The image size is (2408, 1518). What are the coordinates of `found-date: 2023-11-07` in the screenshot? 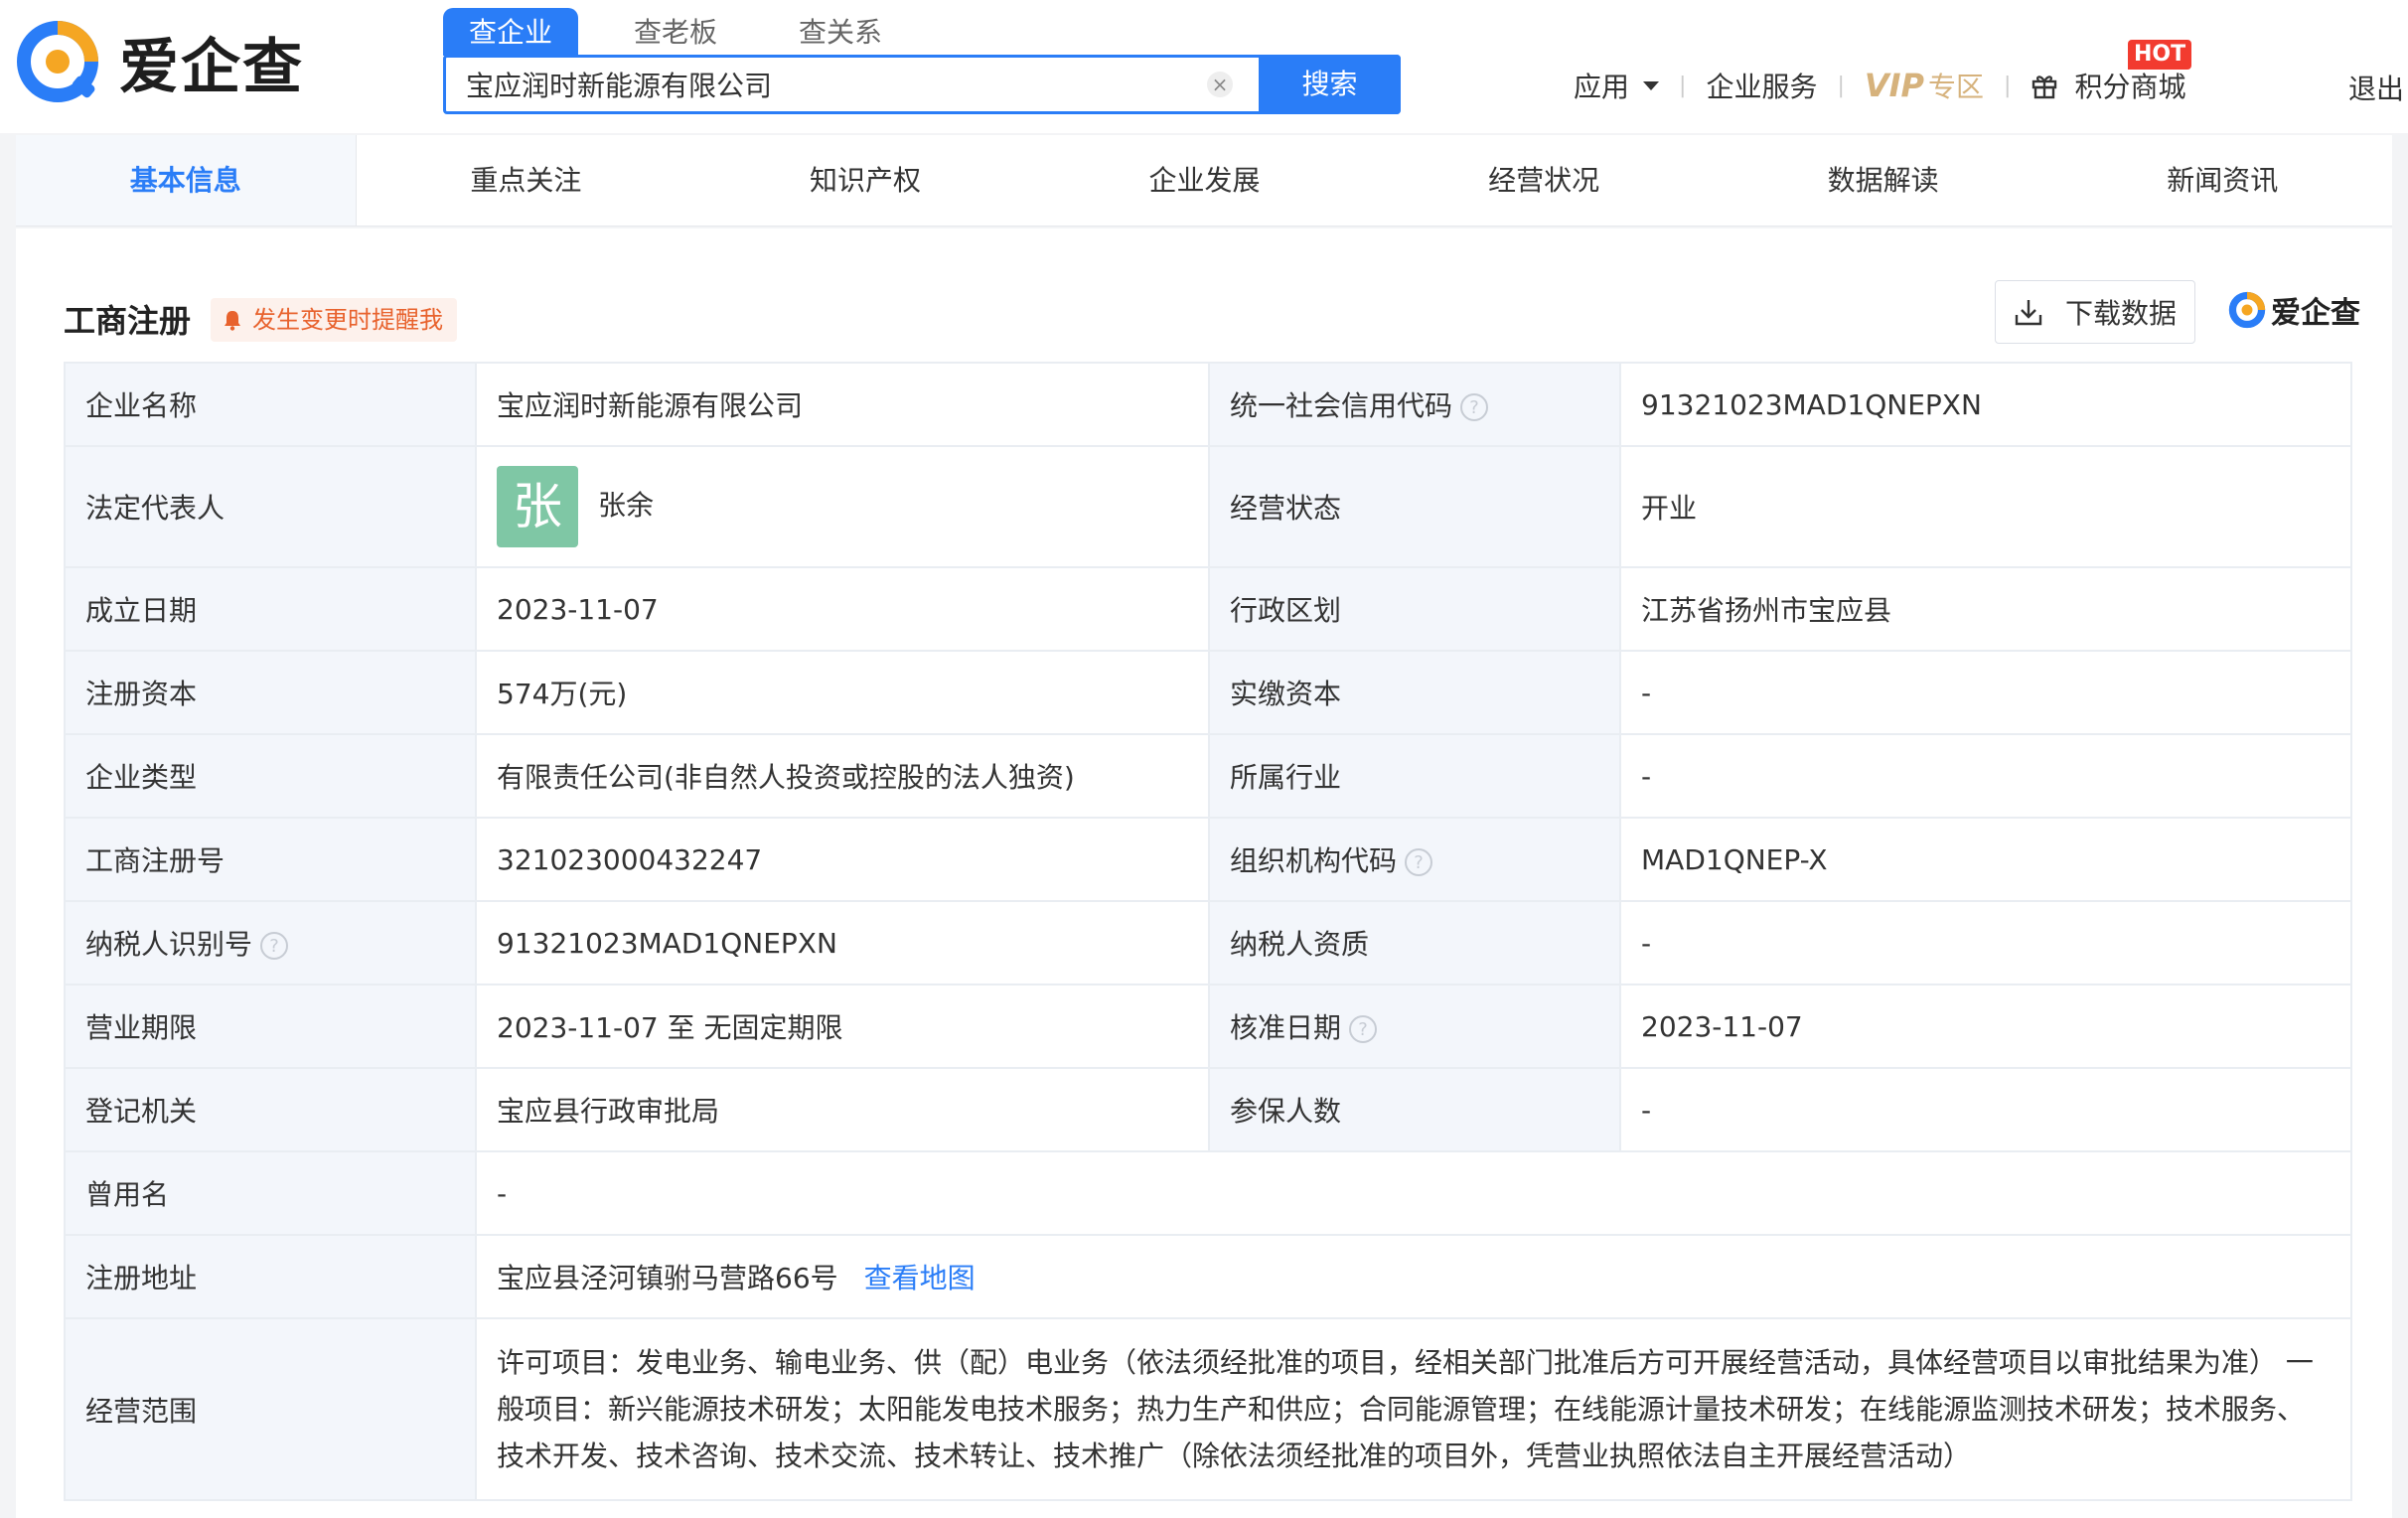 It's located at (843, 609).